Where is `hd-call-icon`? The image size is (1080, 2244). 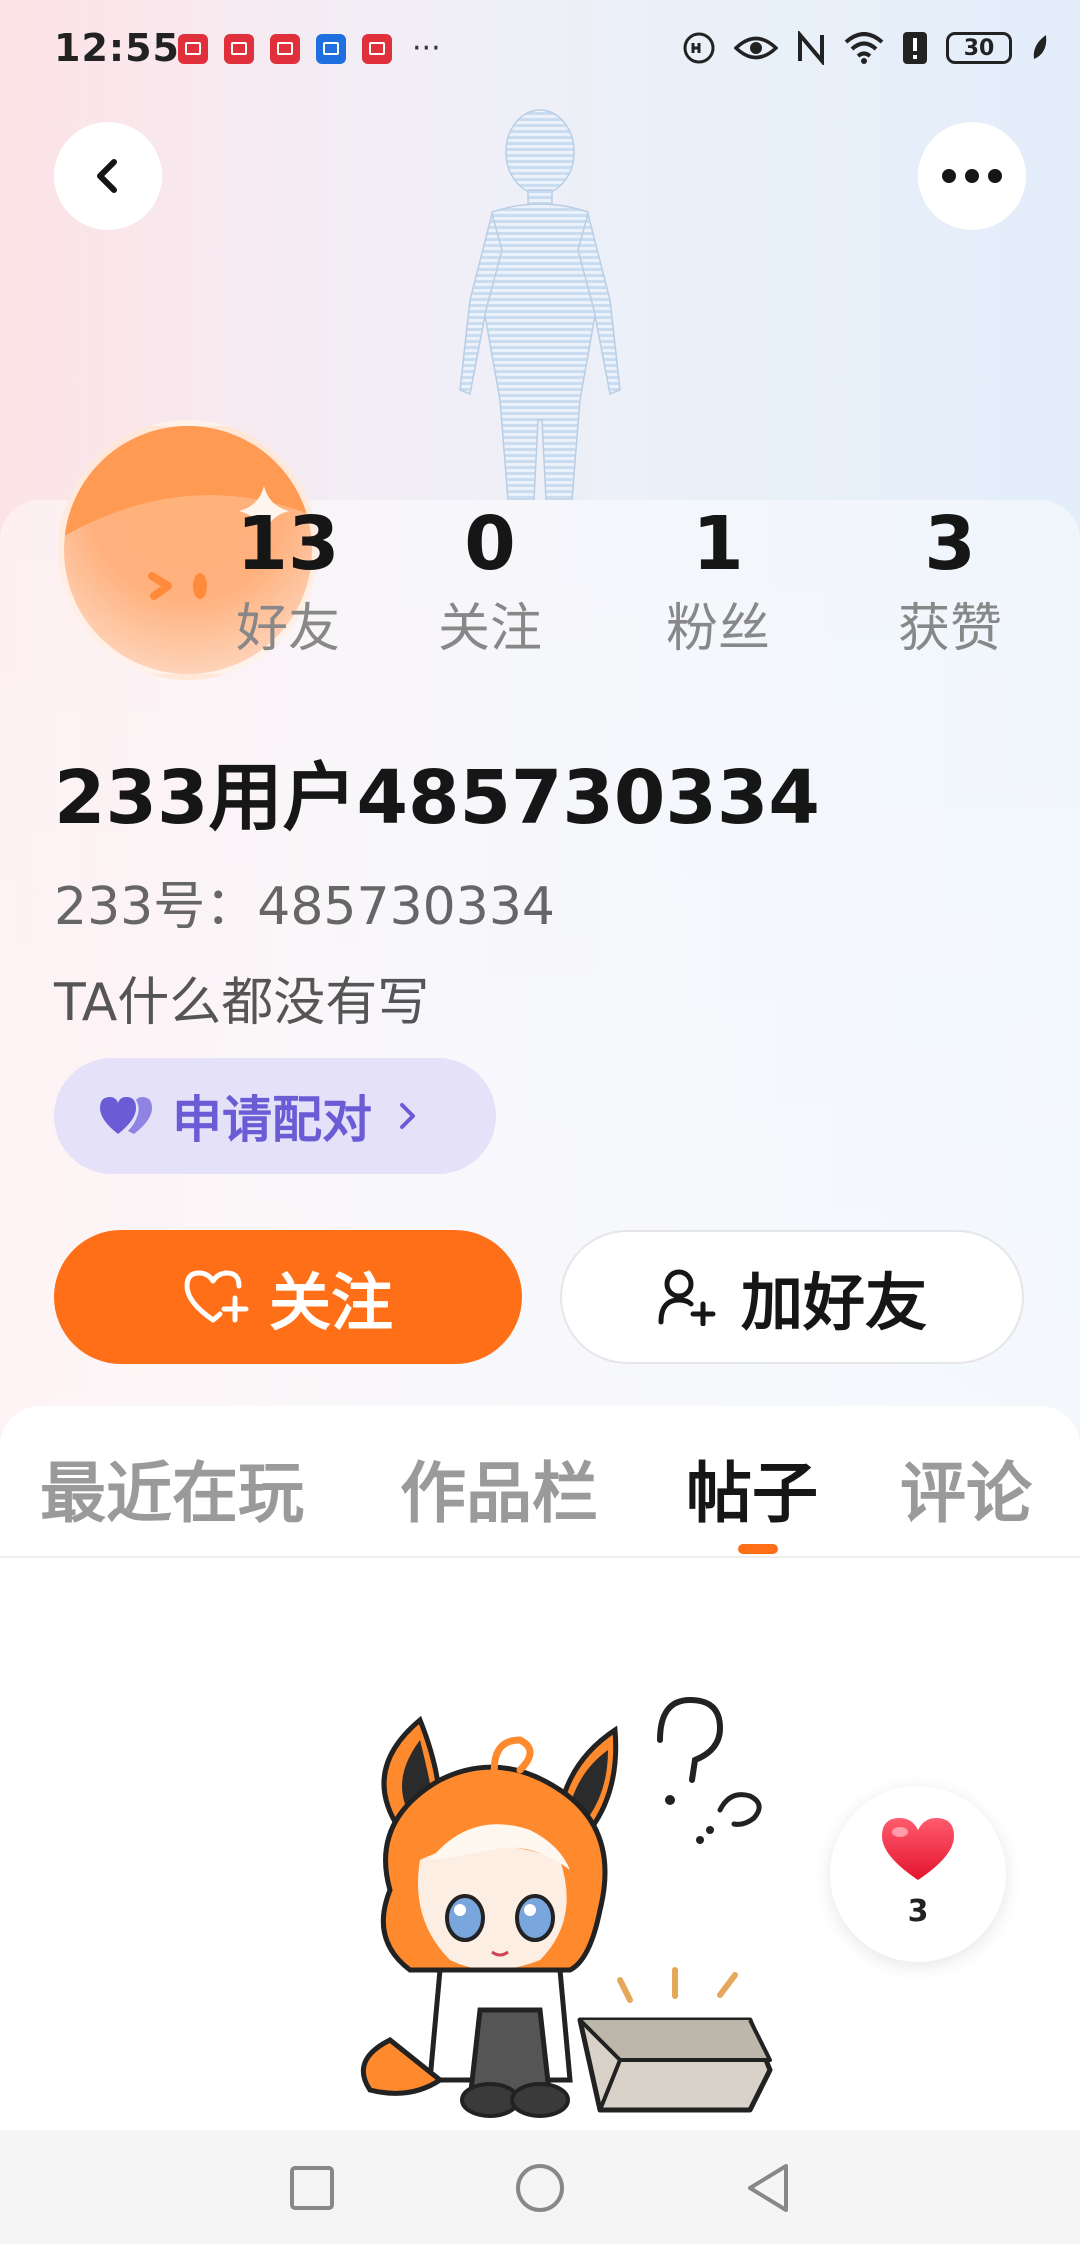 hd-call-icon is located at coordinates (699, 48).